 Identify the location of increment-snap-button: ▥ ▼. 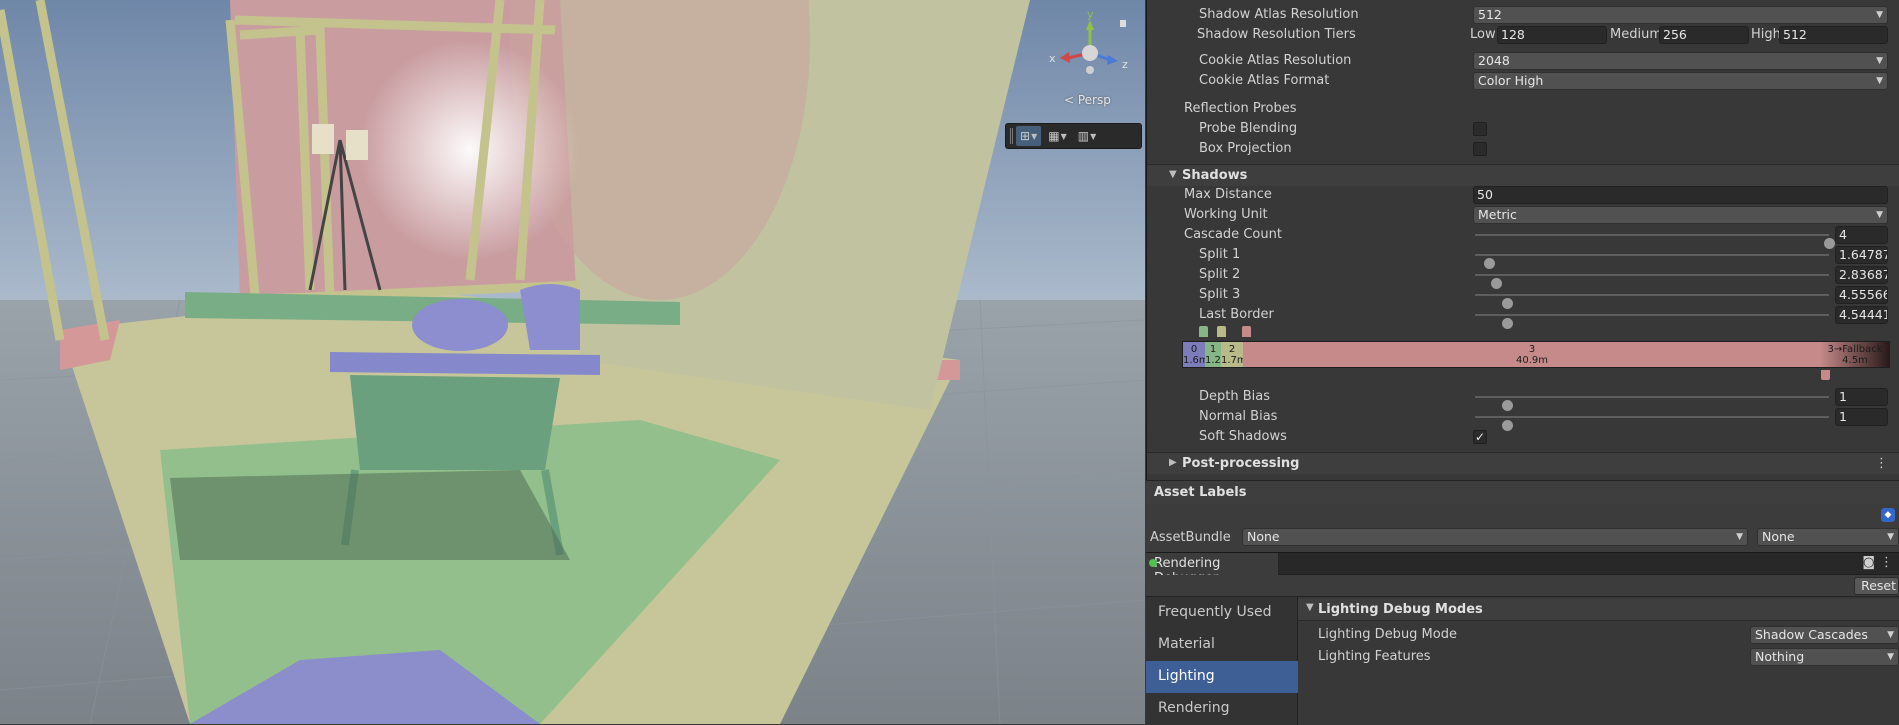
(1087, 136).